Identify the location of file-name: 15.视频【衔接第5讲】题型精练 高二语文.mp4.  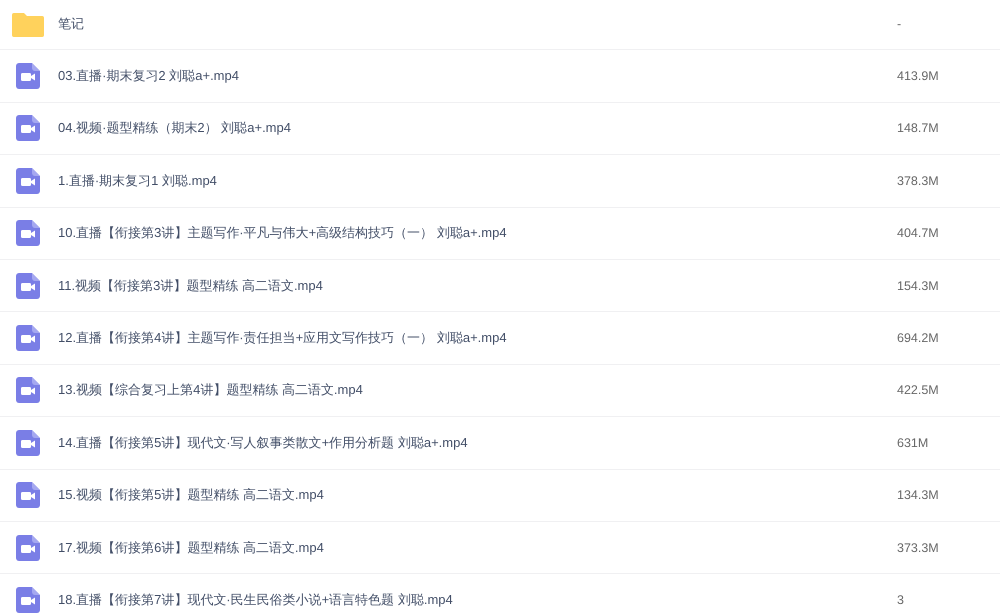
(477, 495).